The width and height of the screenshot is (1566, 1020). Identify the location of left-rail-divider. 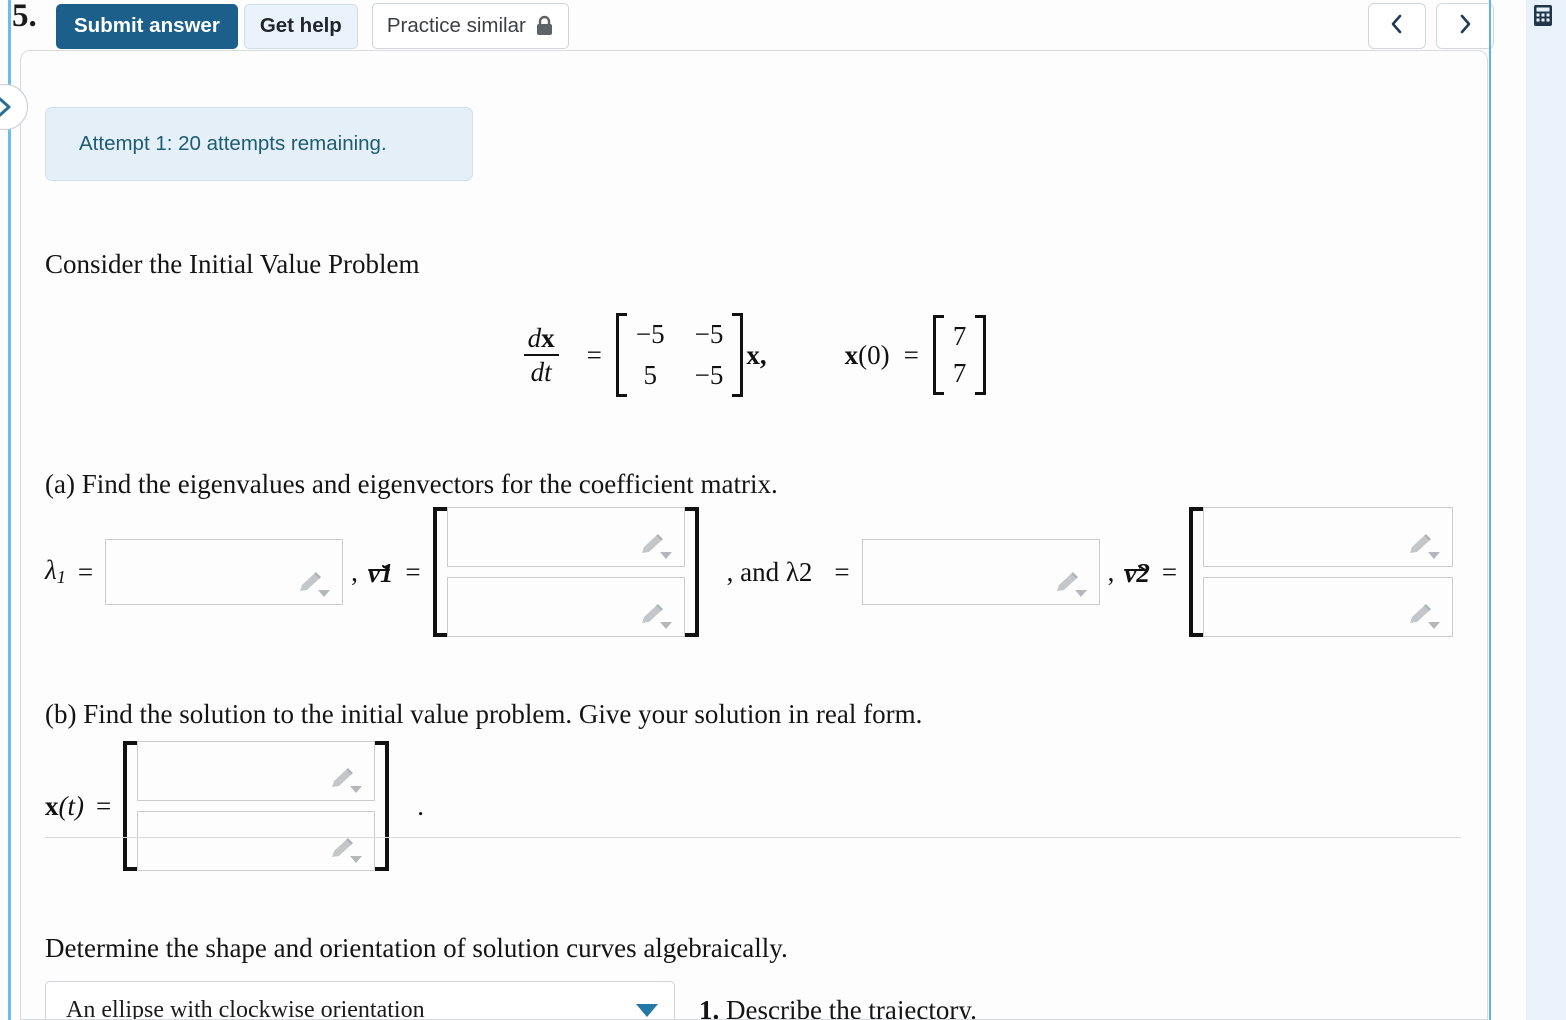
(9, 510).